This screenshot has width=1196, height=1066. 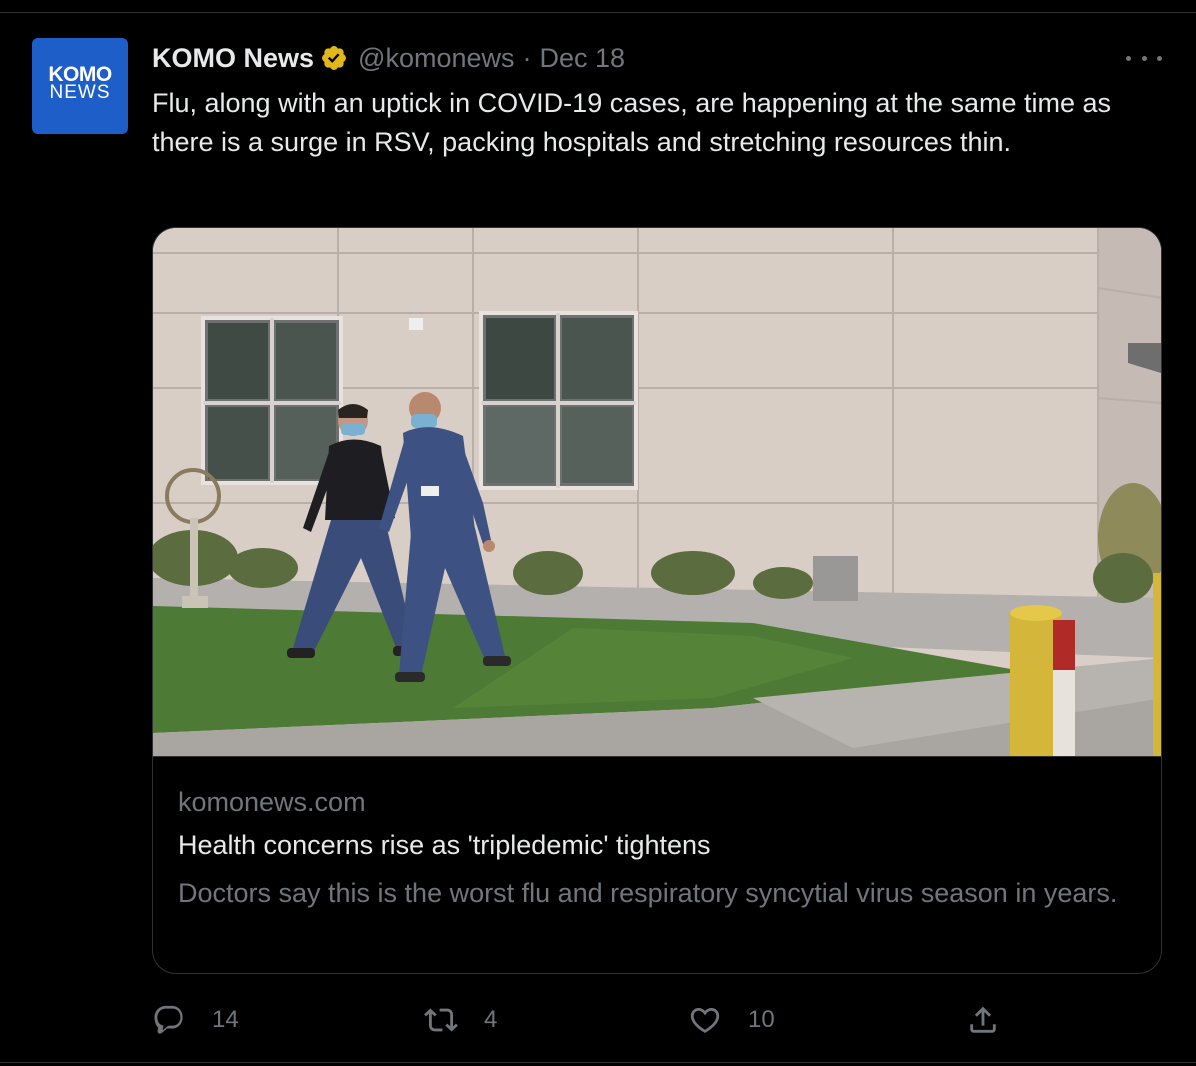 What do you see at coordinates (460, 1020) in the screenshot?
I see `retweet-button: 4` at bounding box center [460, 1020].